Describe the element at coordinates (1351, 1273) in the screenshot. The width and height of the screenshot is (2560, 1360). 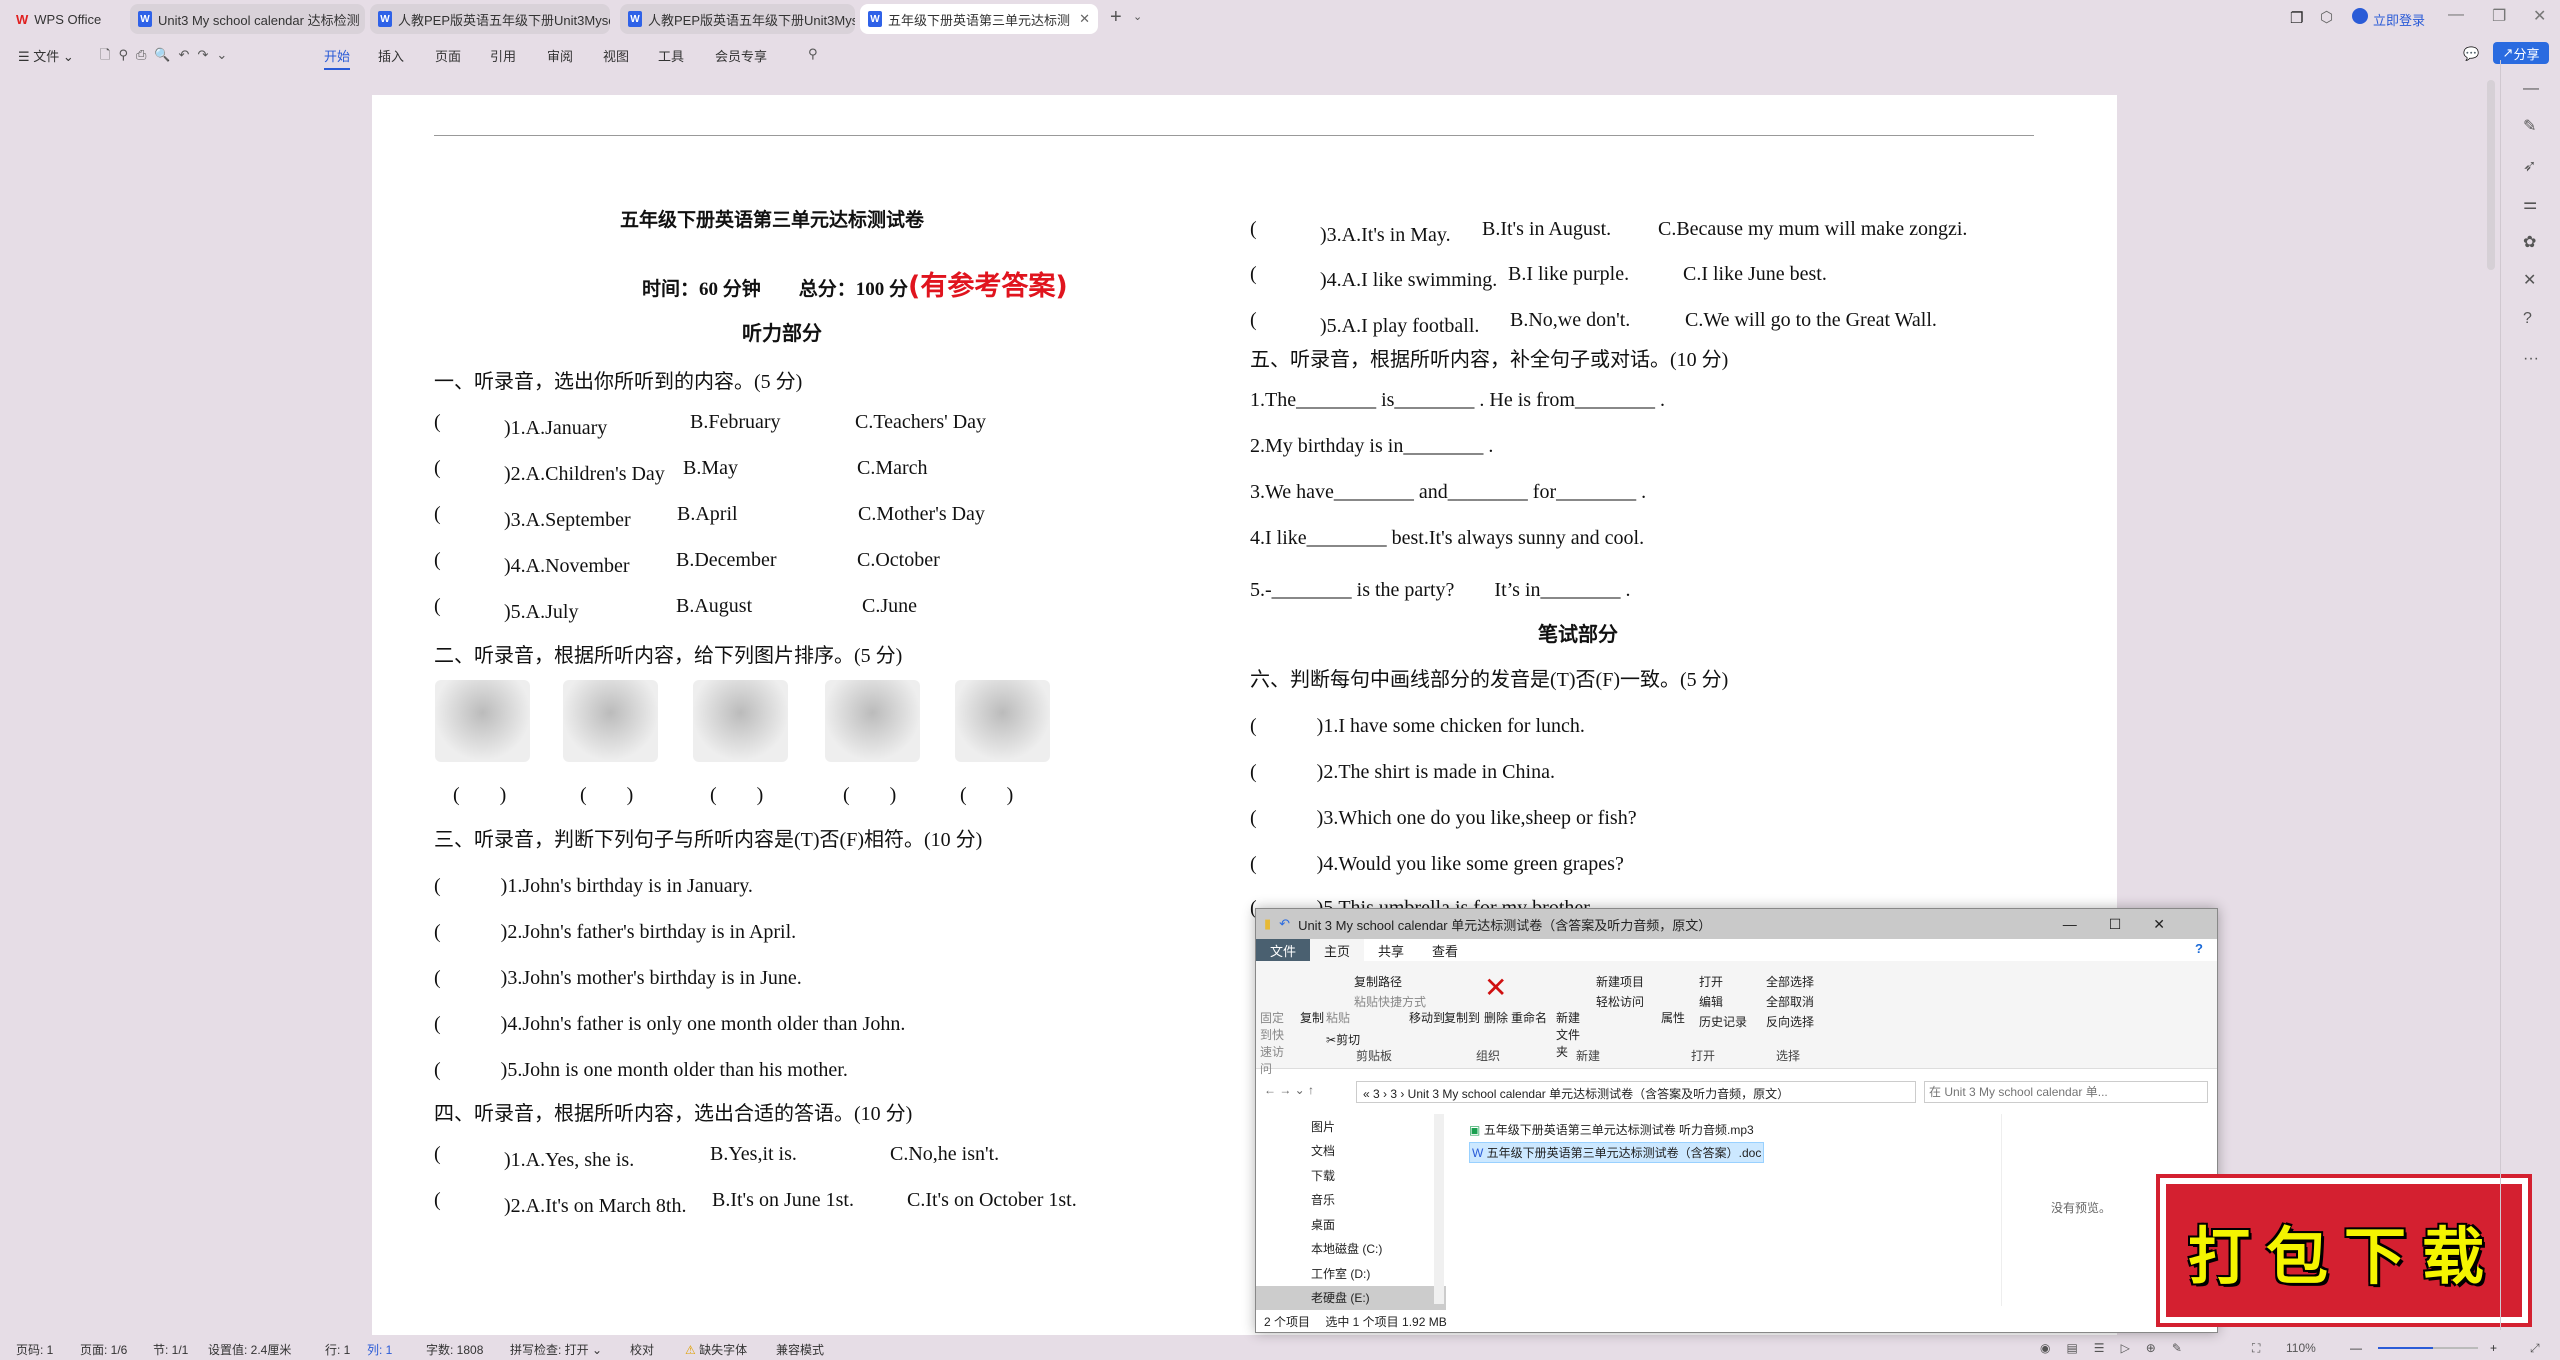
I see `nav-item-drive-d: 工作室 (D:)` at that location.